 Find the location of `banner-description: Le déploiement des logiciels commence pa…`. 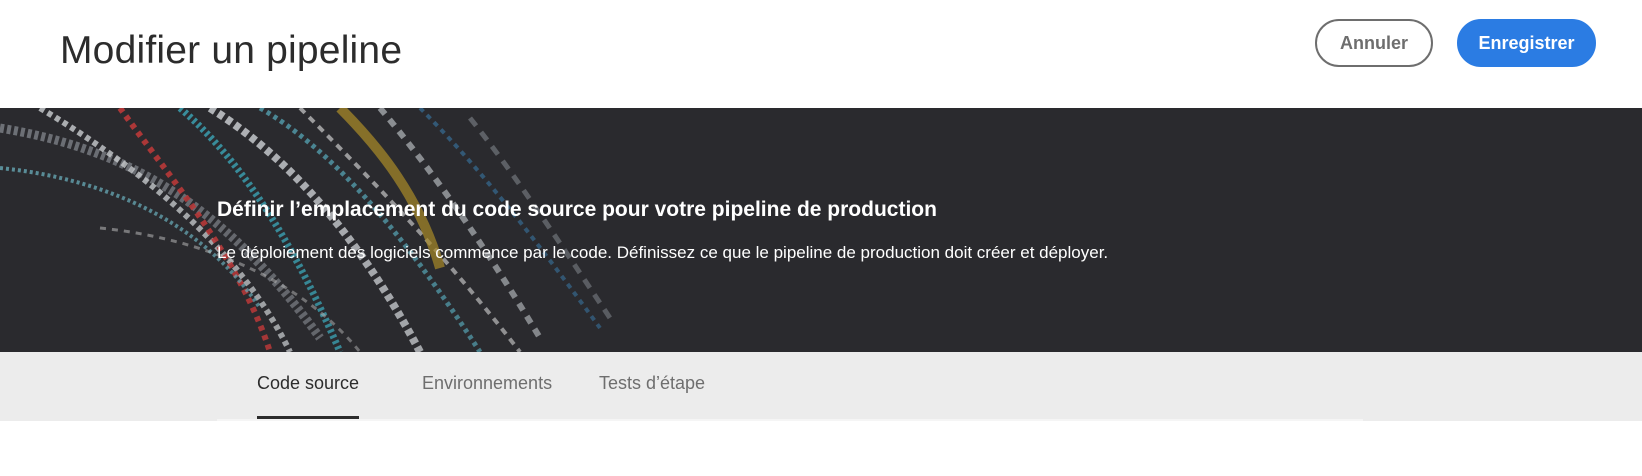

banner-description: Le déploiement des logiciels commence pa… is located at coordinates (663, 252).